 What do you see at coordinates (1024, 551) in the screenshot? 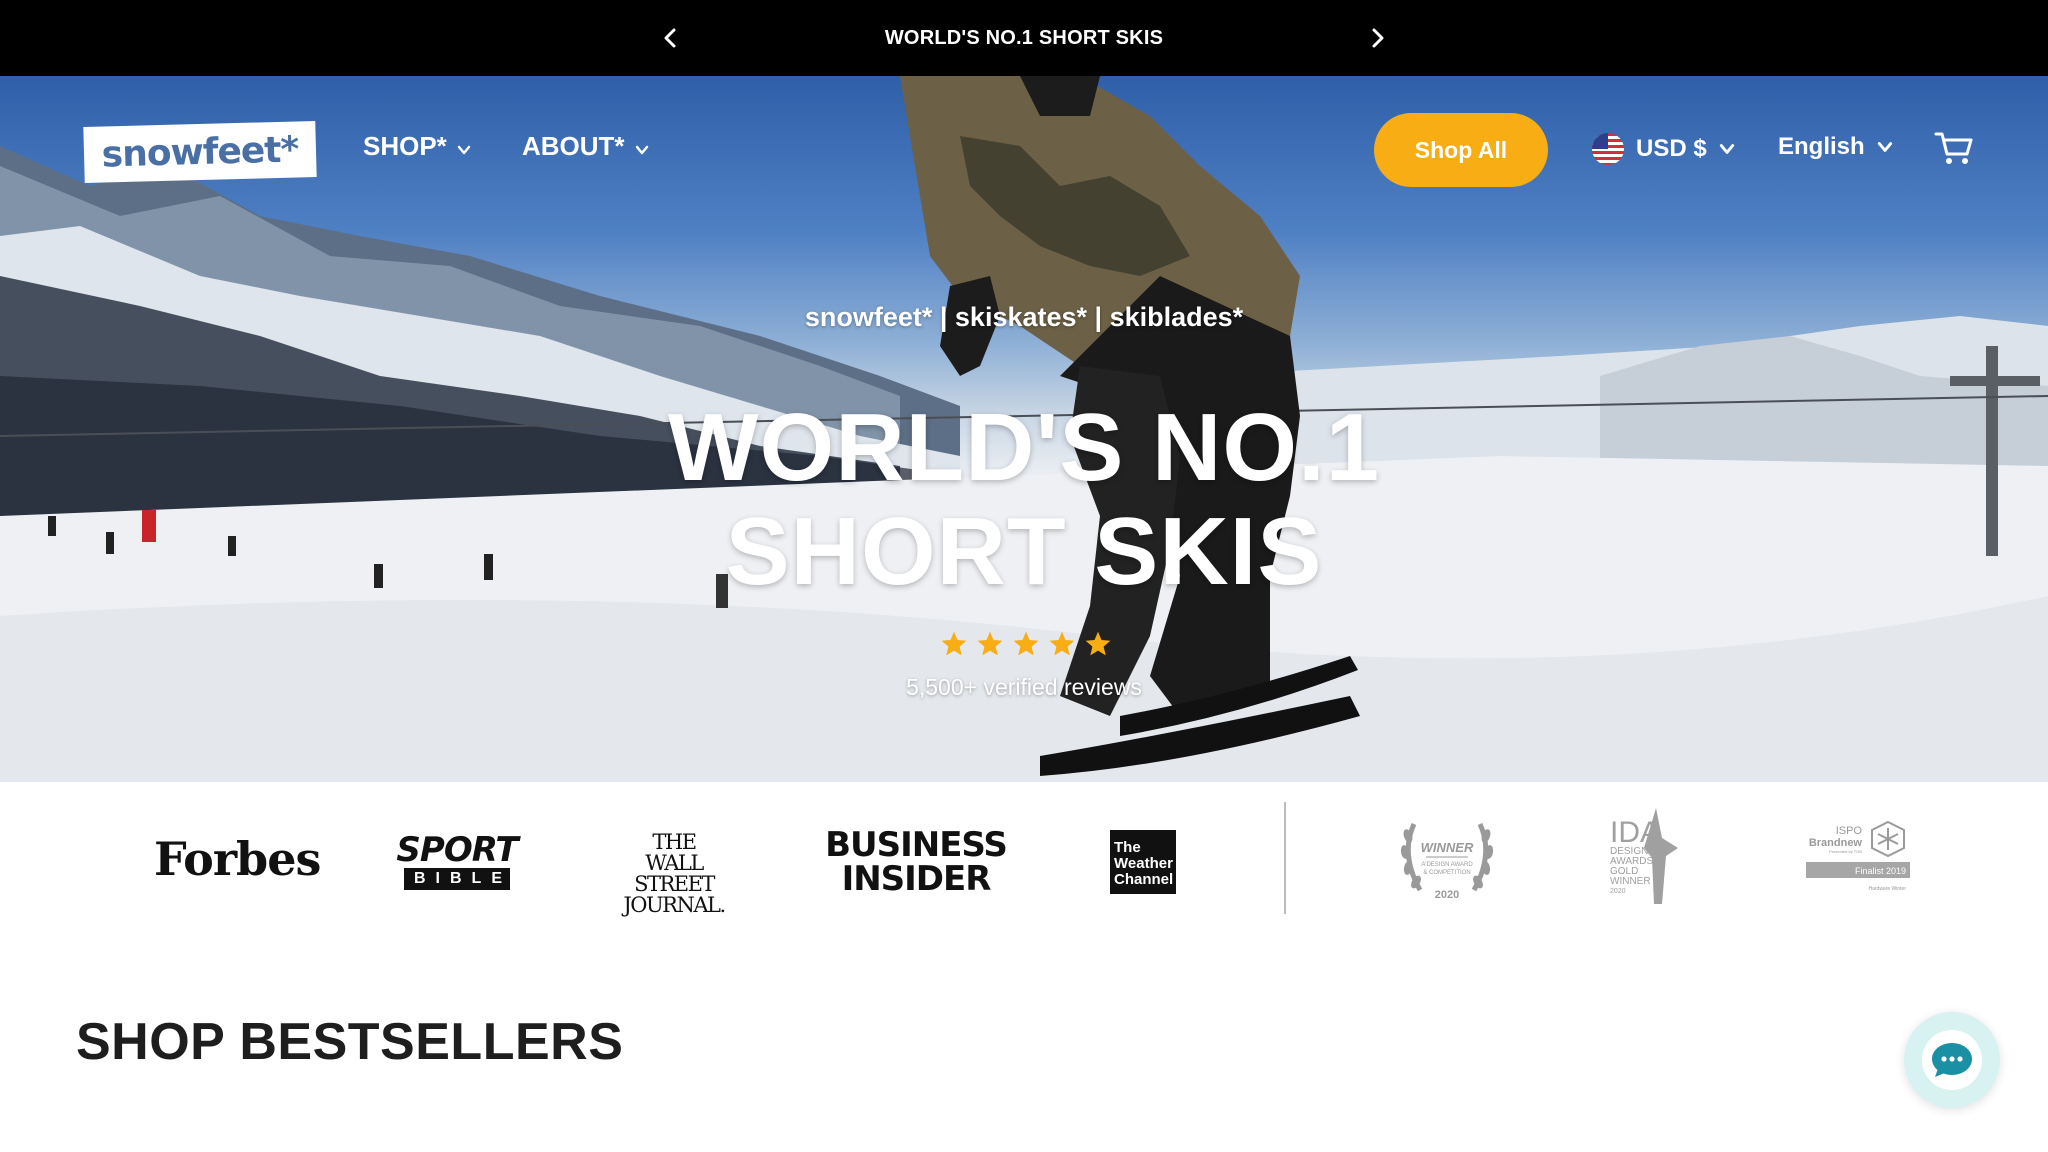
I see `hero-headline-line2: SHORT SKIS` at bounding box center [1024, 551].